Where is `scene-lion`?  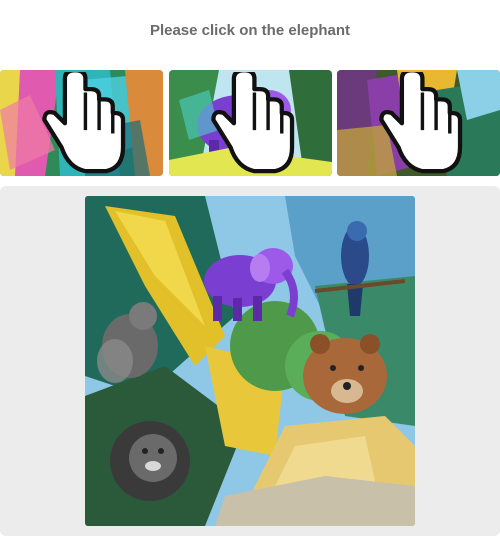 scene-lion is located at coordinates (150, 461).